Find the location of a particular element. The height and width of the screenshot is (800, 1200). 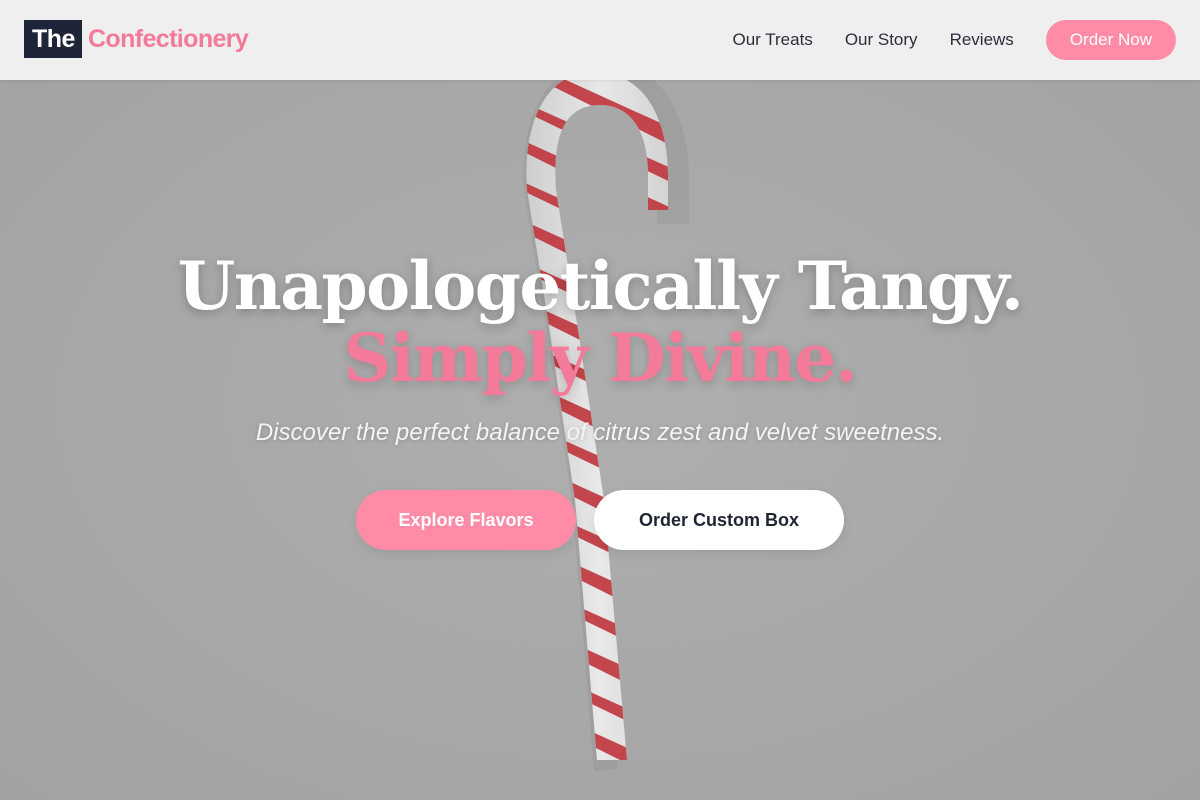

logo-name: Confectionery is located at coordinates (168, 38).